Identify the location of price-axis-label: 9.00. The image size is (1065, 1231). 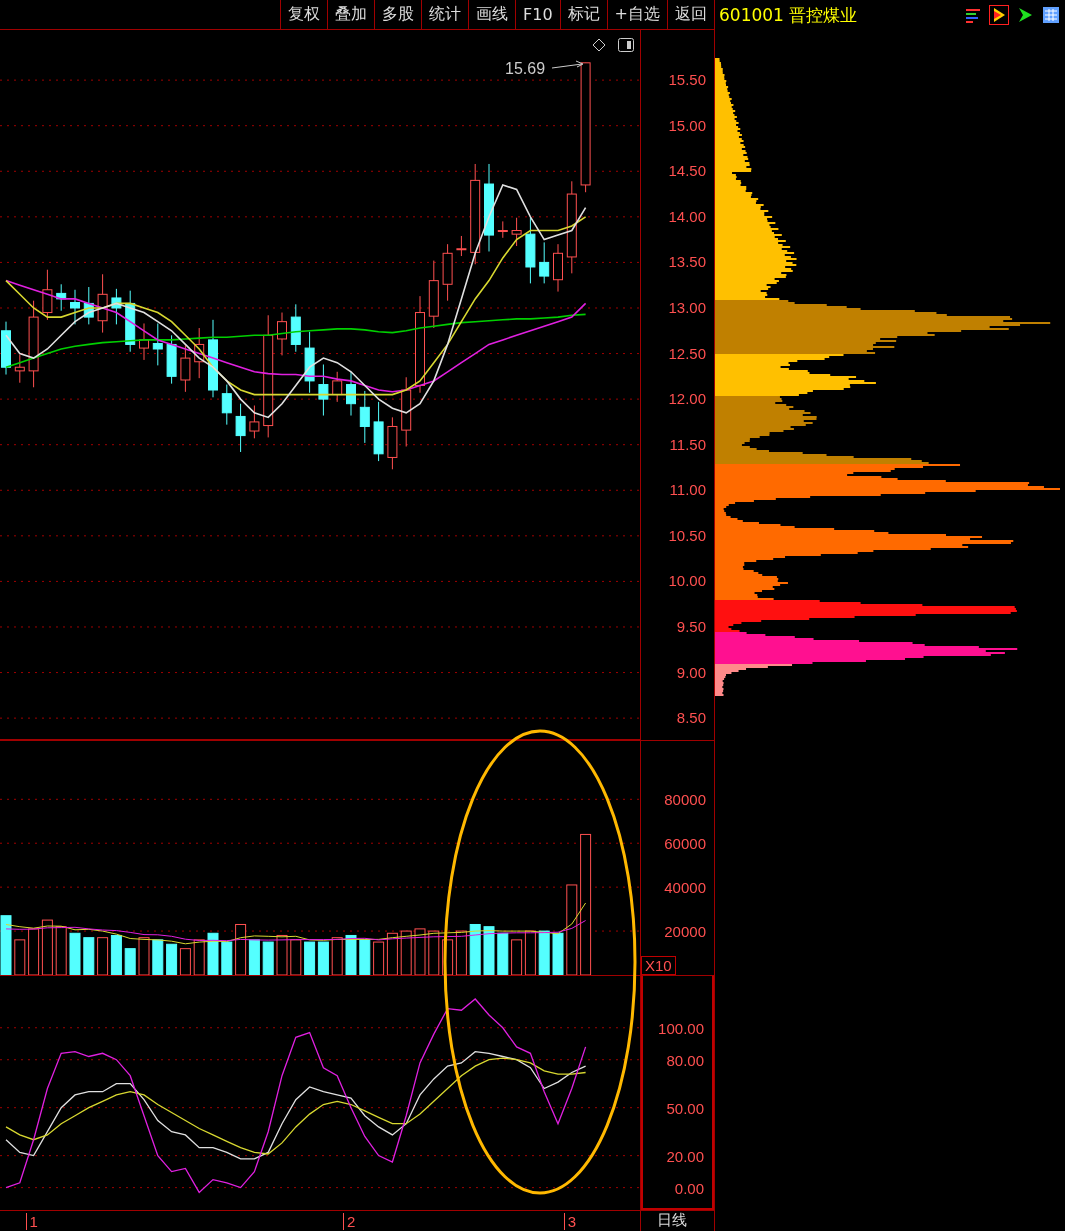
(691, 672).